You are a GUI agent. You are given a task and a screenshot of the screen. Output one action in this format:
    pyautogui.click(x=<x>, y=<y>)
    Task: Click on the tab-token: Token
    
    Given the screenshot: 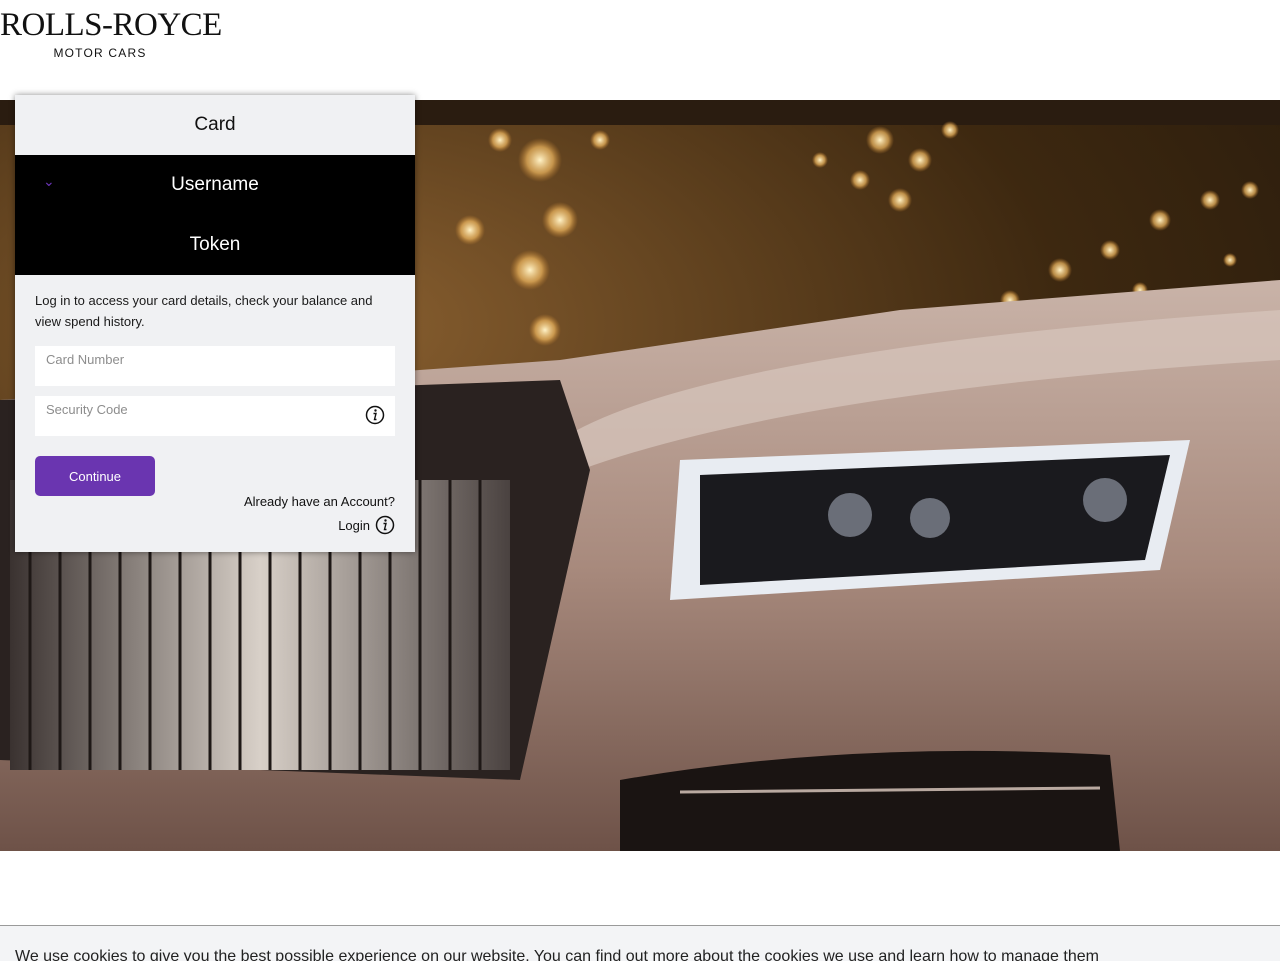 What is the action you would take?
    pyautogui.click(x=215, y=245)
    